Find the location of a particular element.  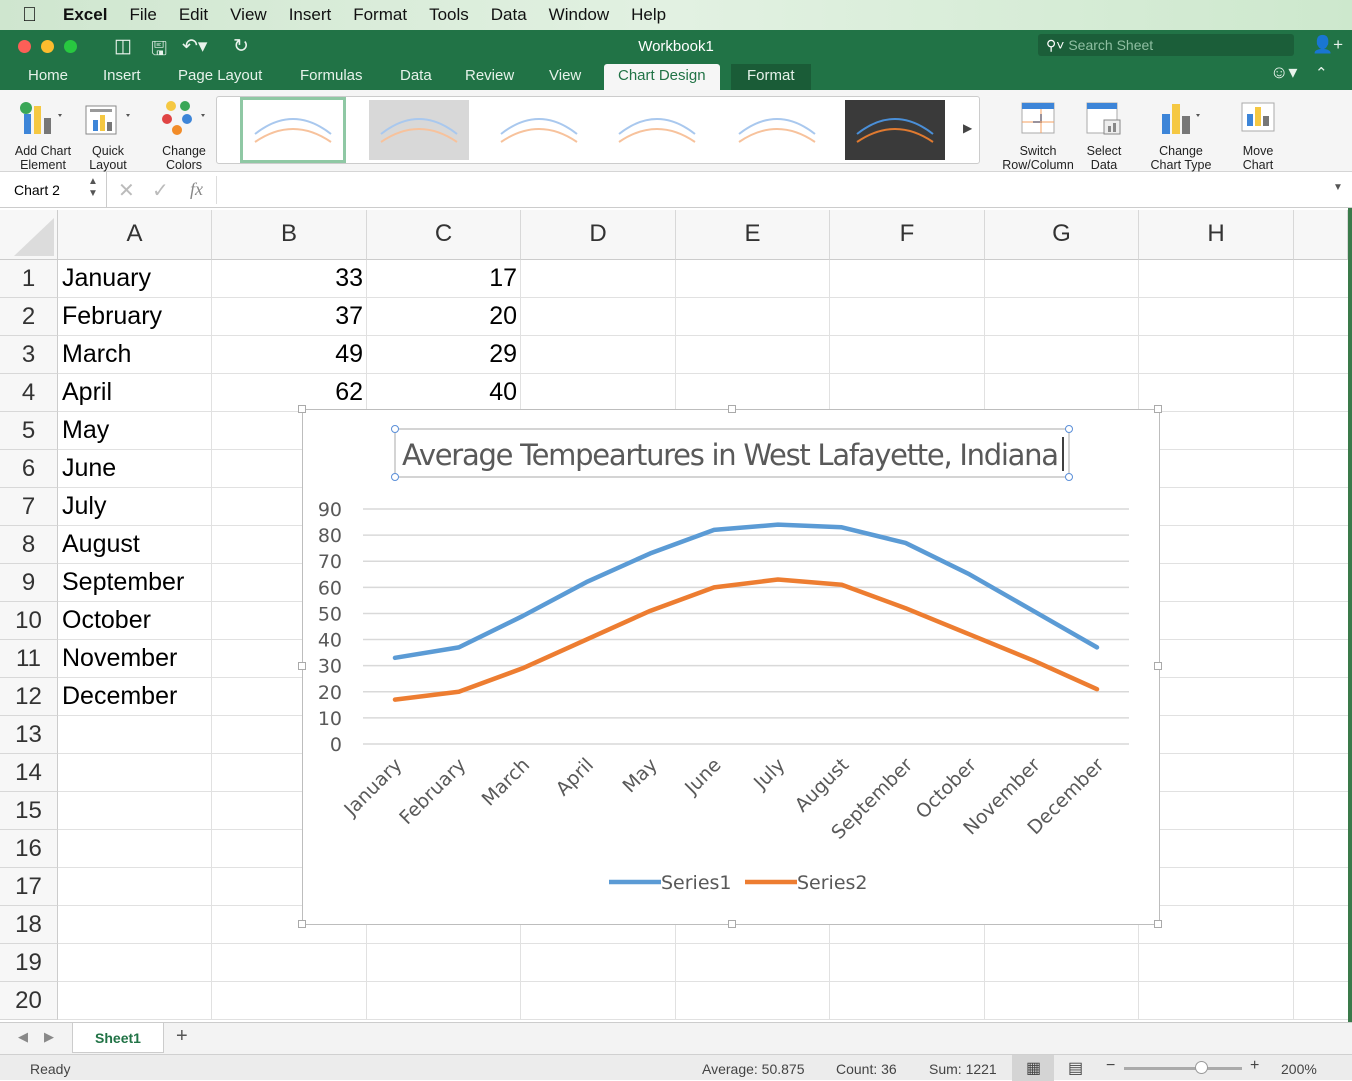

cell-a8: August is located at coordinates (135, 545).